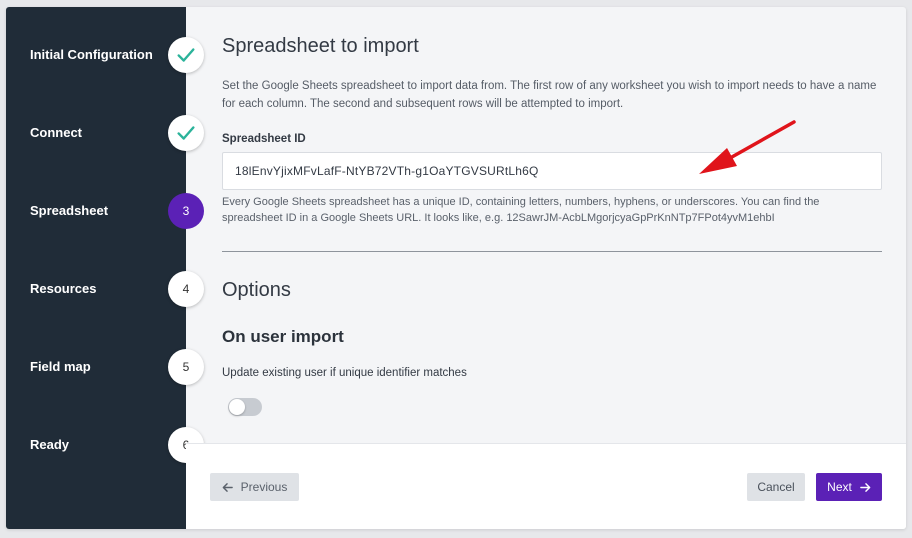 The image size is (912, 538). I want to click on step-label: Ready, so click(50, 444).